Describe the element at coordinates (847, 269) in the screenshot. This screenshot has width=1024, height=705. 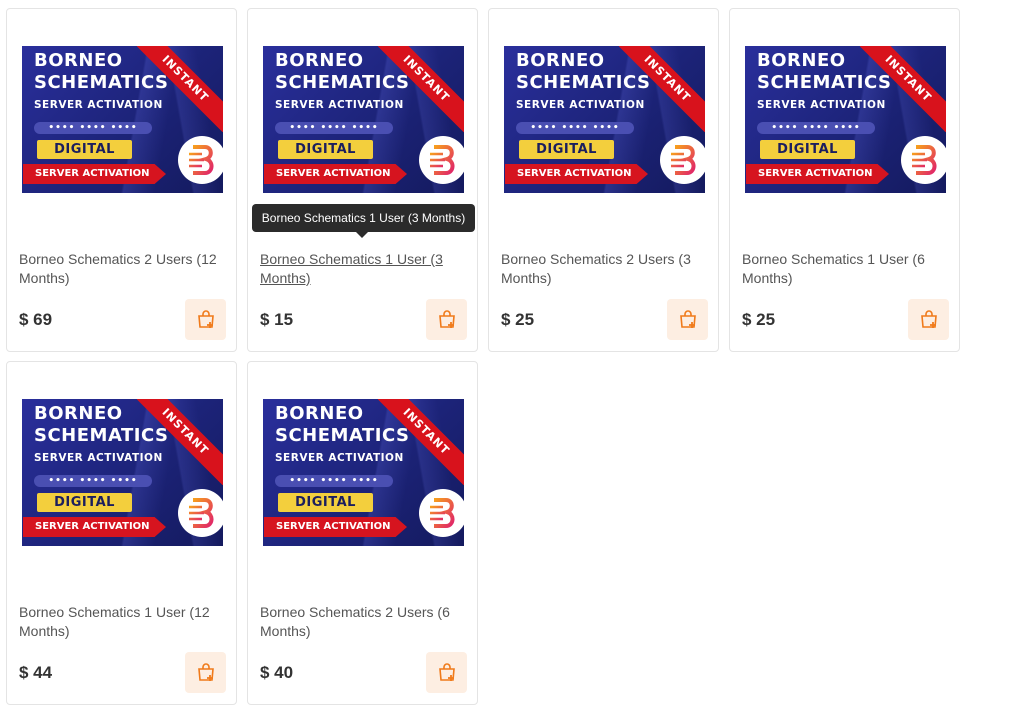
I see `product-name: Borneo Schematics 1 User (6 Months)` at that location.